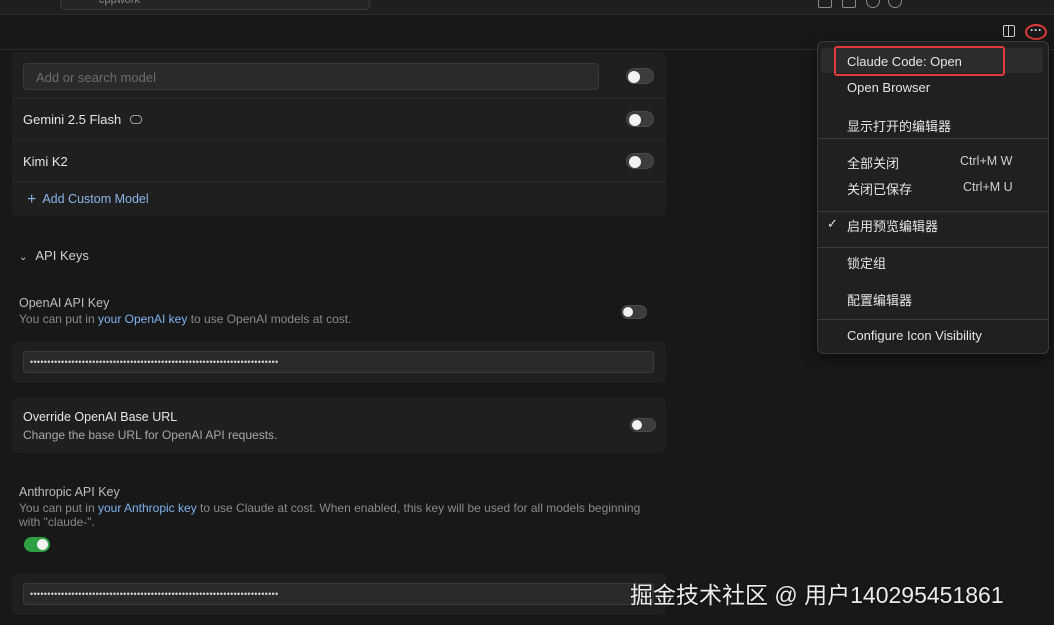  What do you see at coordinates (640, 76) in the screenshot?
I see `search-row-toggle` at bounding box center [640, 76].